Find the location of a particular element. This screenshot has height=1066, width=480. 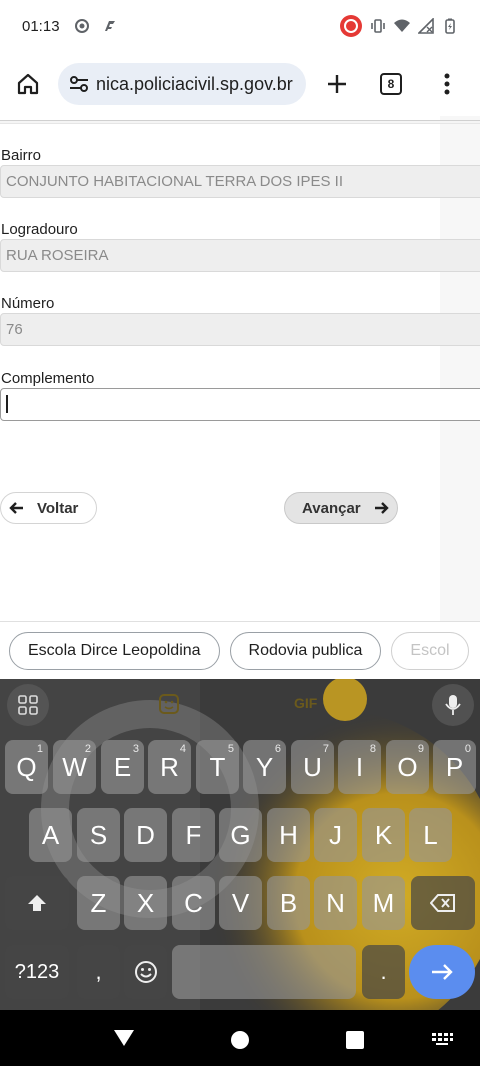

key-n: N is located at coordinates (335, 903).